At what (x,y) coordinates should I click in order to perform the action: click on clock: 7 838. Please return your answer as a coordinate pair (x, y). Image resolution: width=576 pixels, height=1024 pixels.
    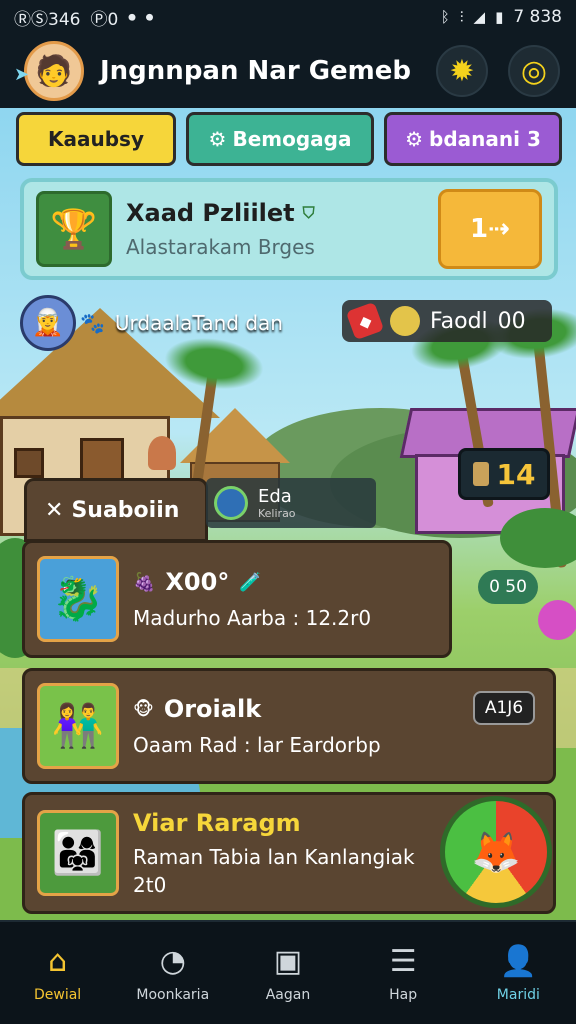
    Looking at the image, I should click on (537, 17).